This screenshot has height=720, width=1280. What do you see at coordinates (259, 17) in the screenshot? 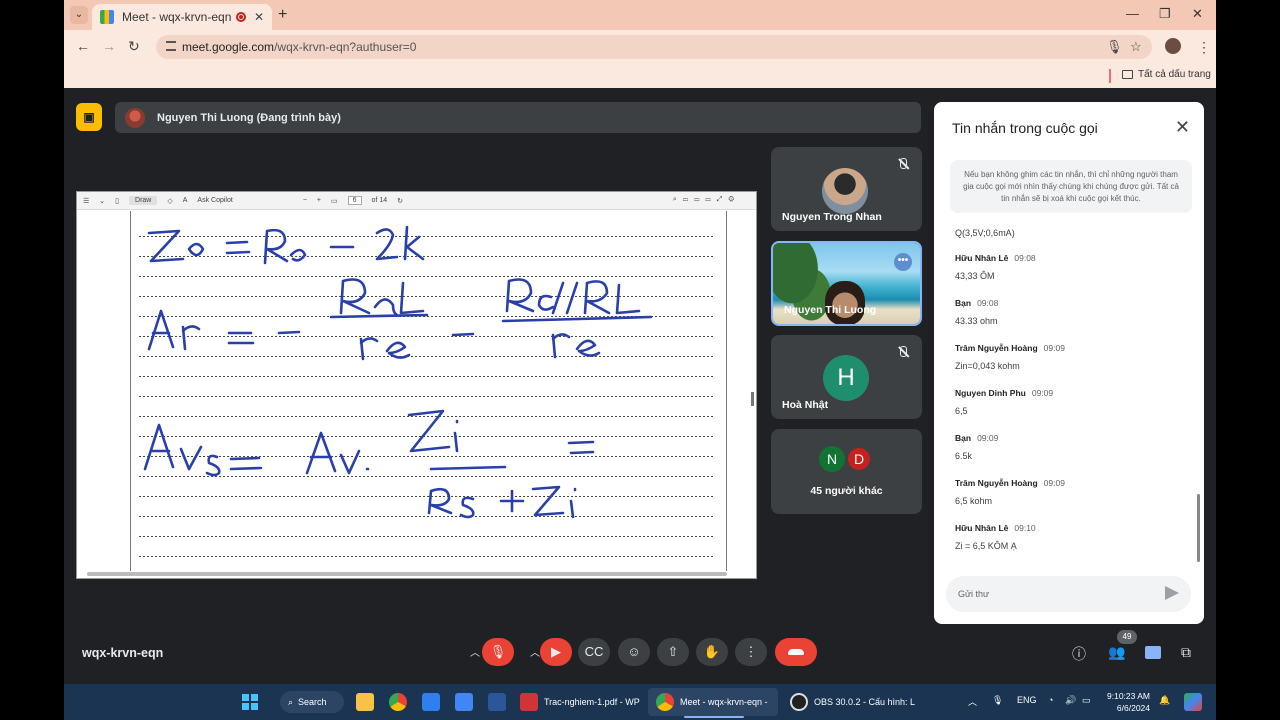
I see `tab-close-icon: ✕` at bounding box center [259, 17].